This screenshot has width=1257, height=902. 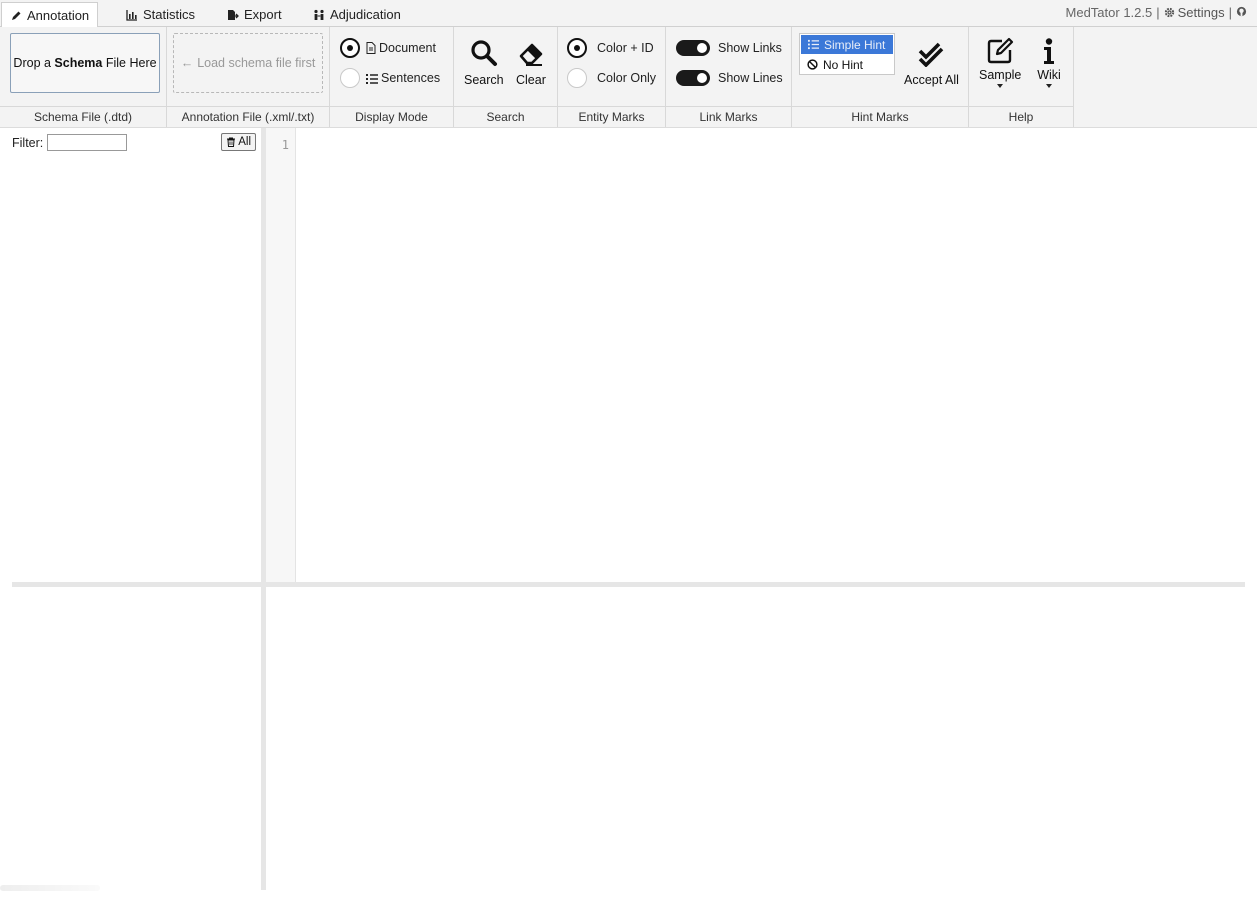 I want to click on filter-bar: Filter:, so click(x=70, y=142).